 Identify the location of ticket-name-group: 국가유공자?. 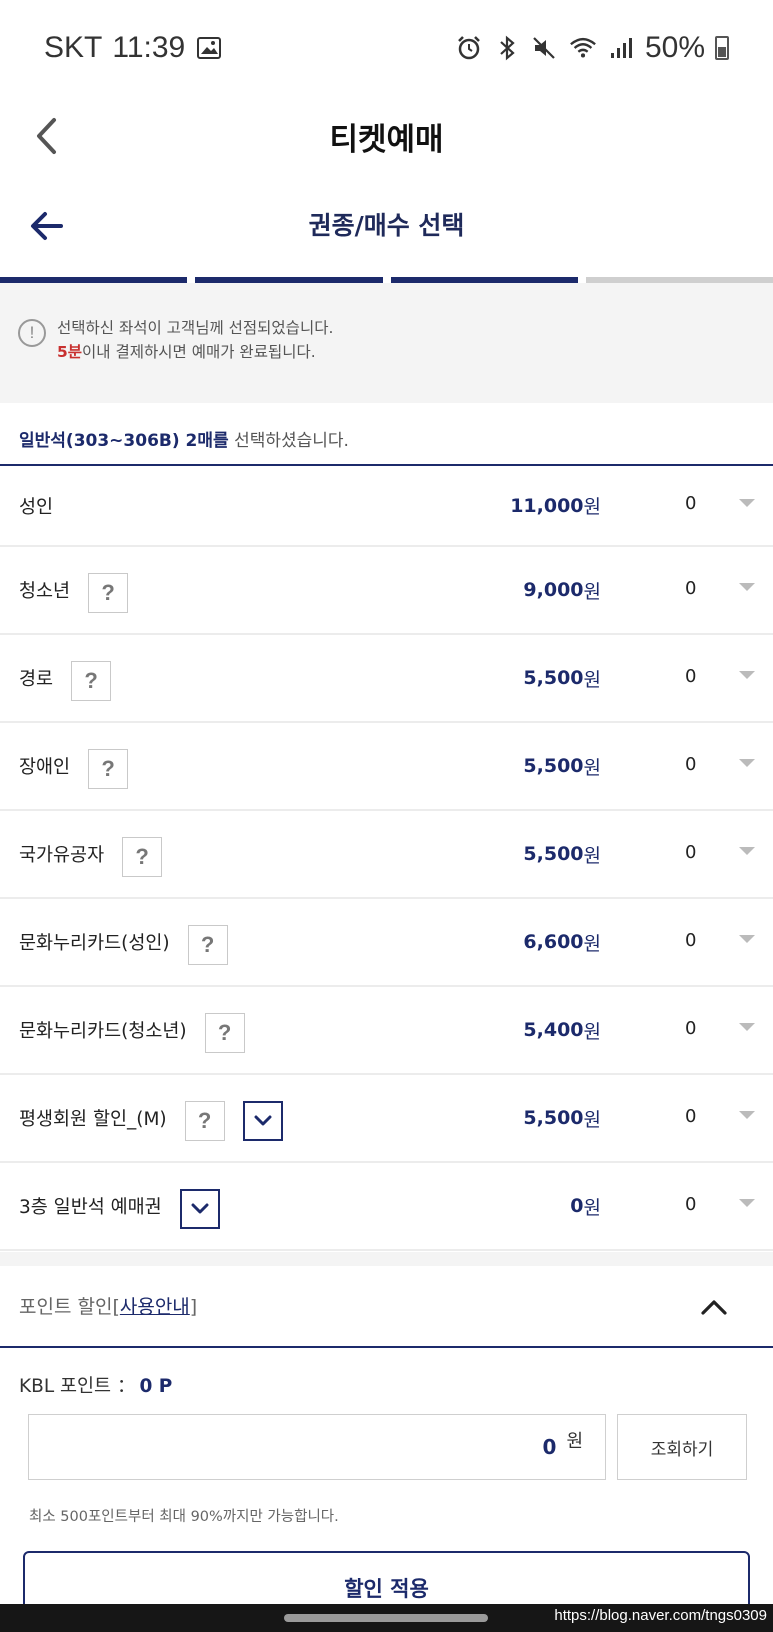
(91, 854).